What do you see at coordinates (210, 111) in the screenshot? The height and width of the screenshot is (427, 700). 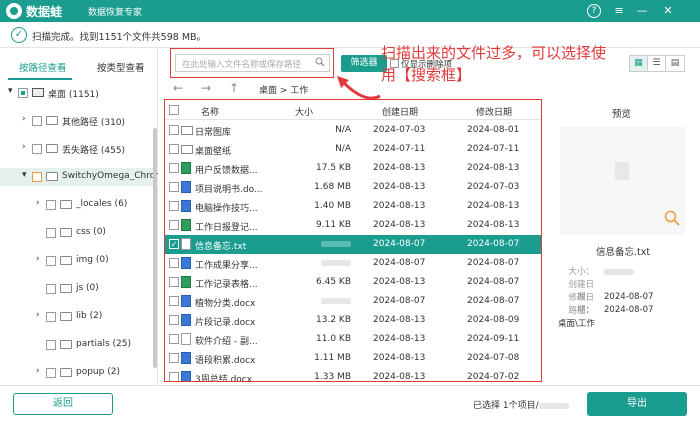 I see `column-name: 名称` at bounding box center [210, 111].